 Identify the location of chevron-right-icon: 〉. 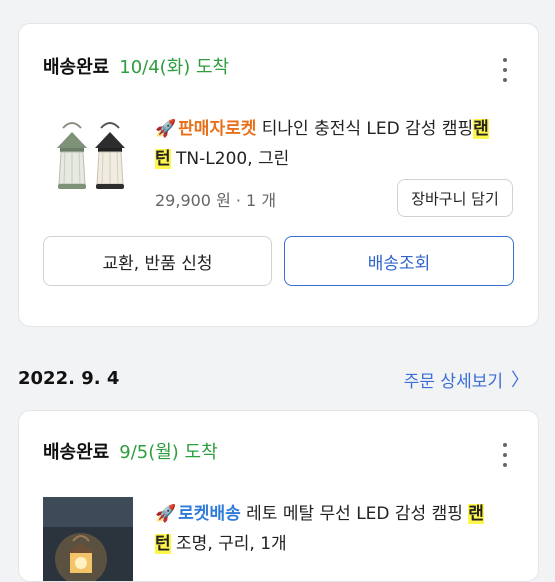
(520, 380).